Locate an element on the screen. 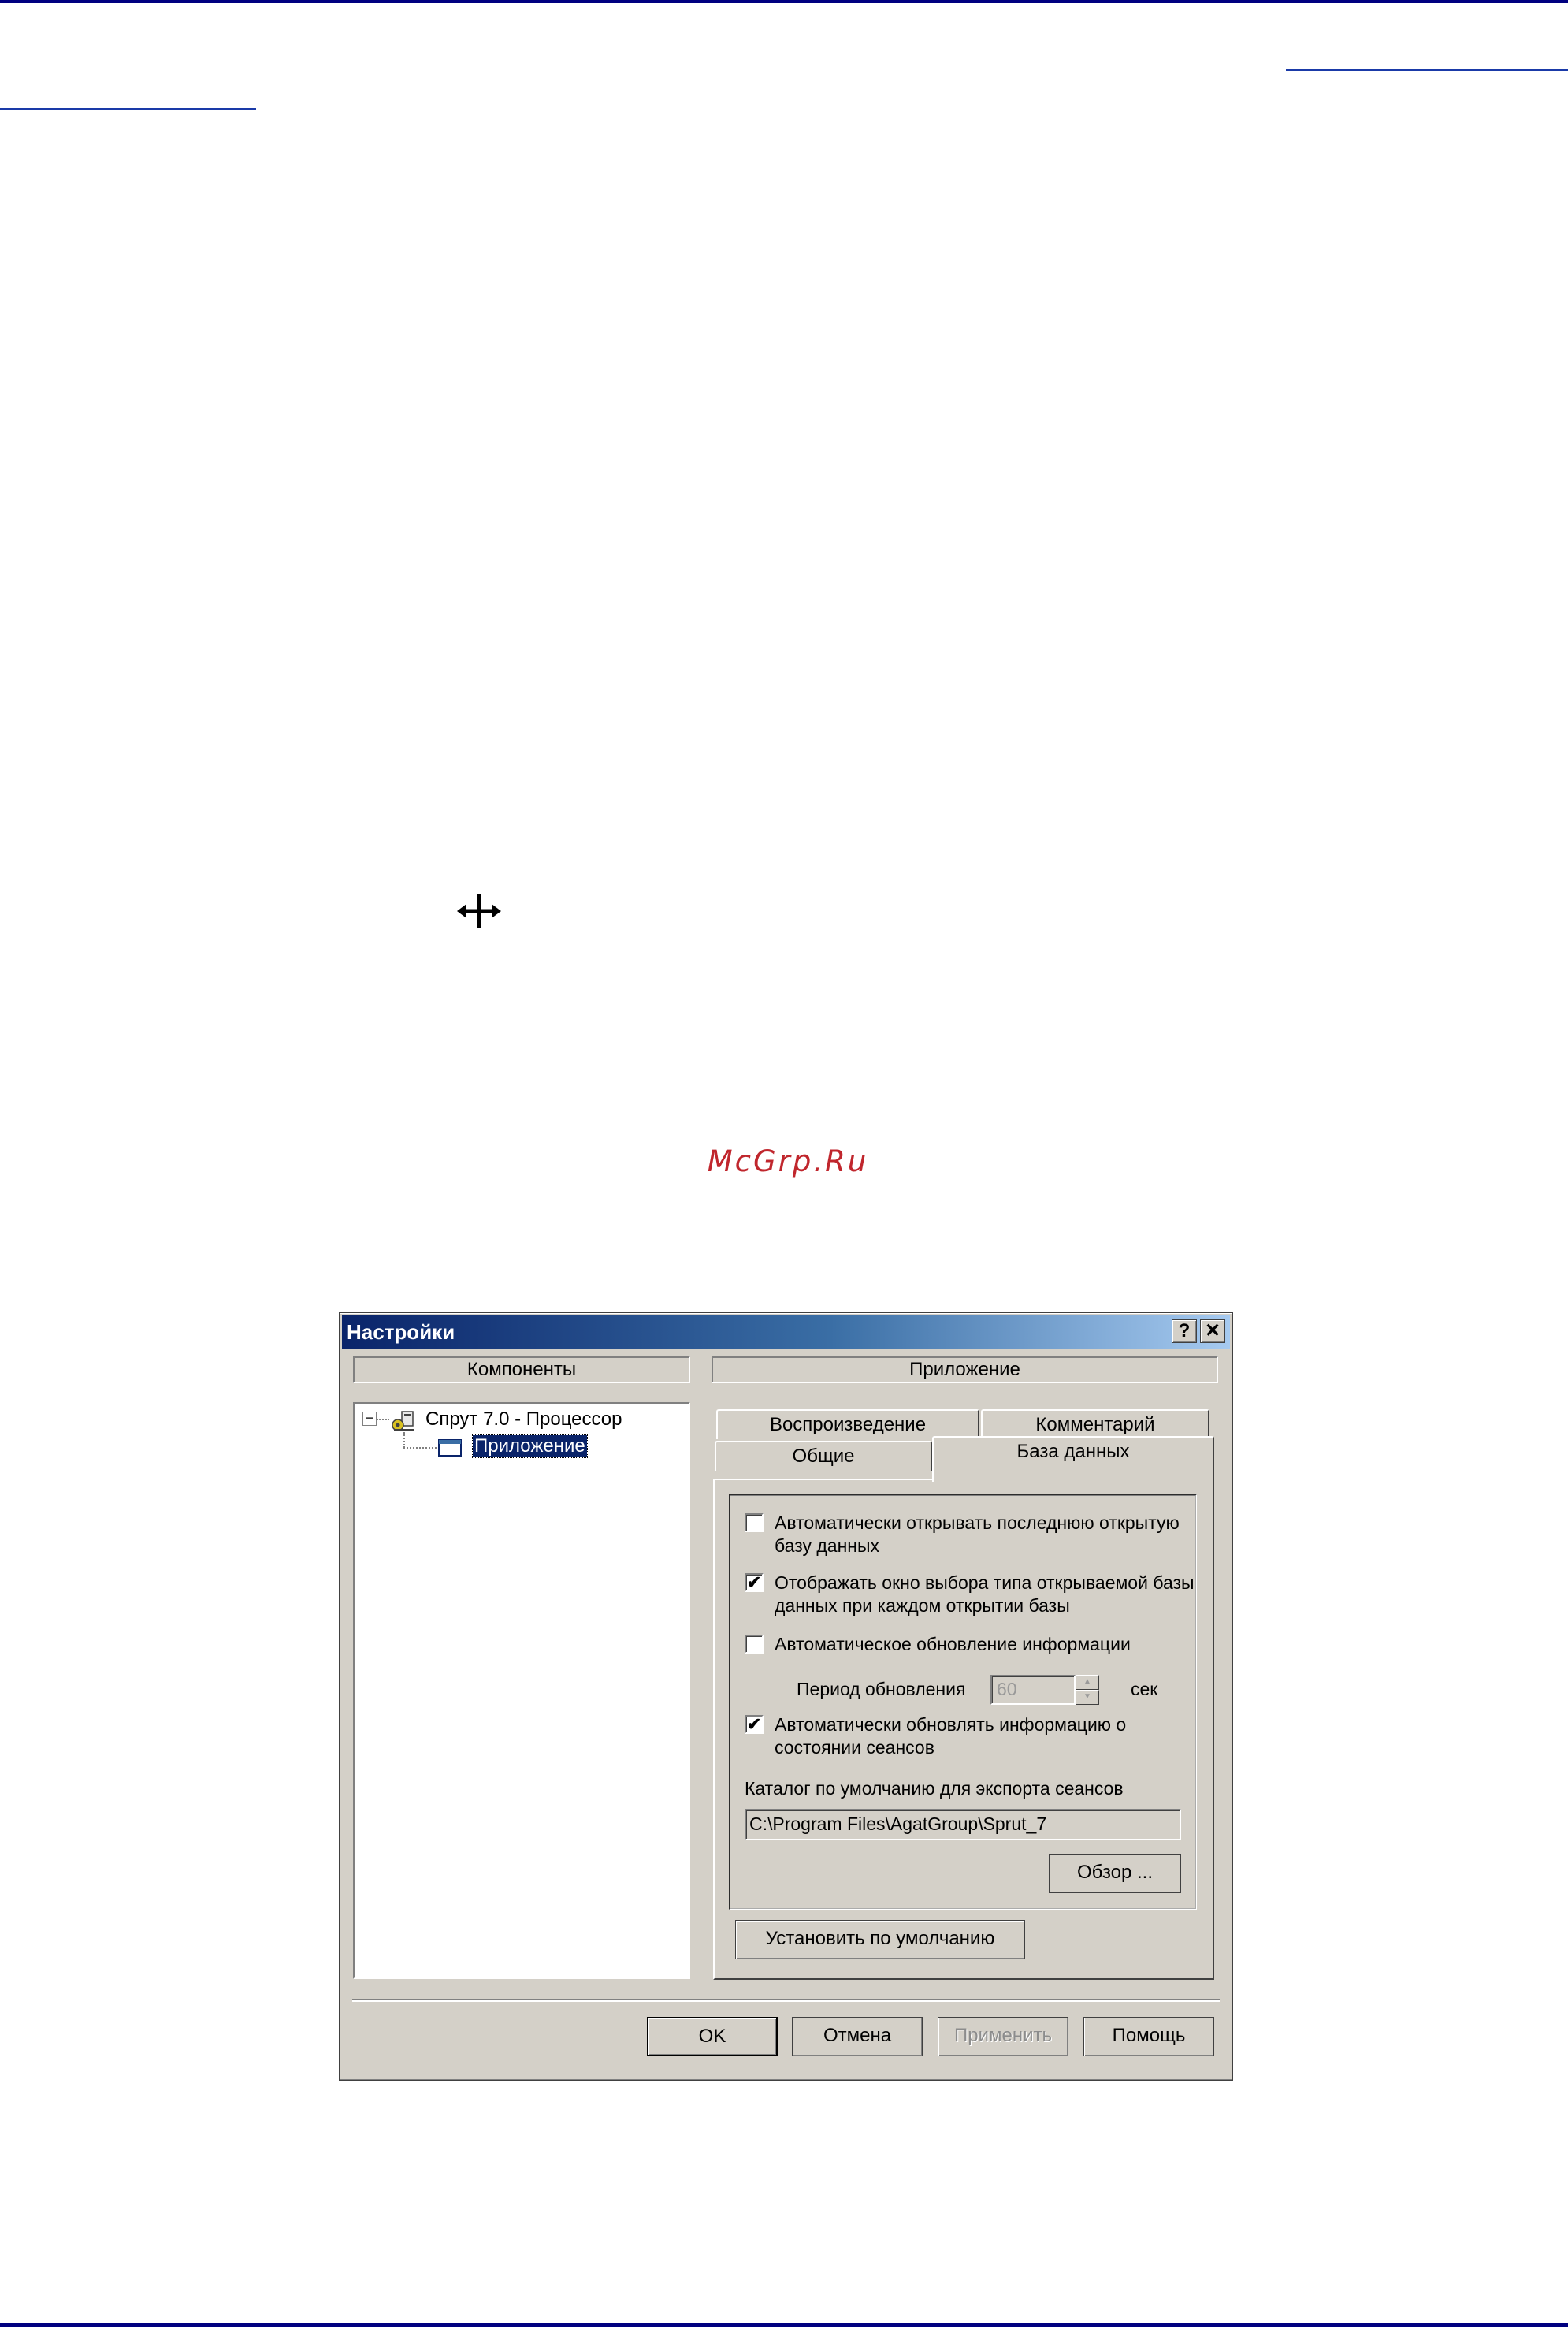 The image size is (1568, 2329). set-defaults-button: Установить по умолчанию is located at coordinates (880, 1939).